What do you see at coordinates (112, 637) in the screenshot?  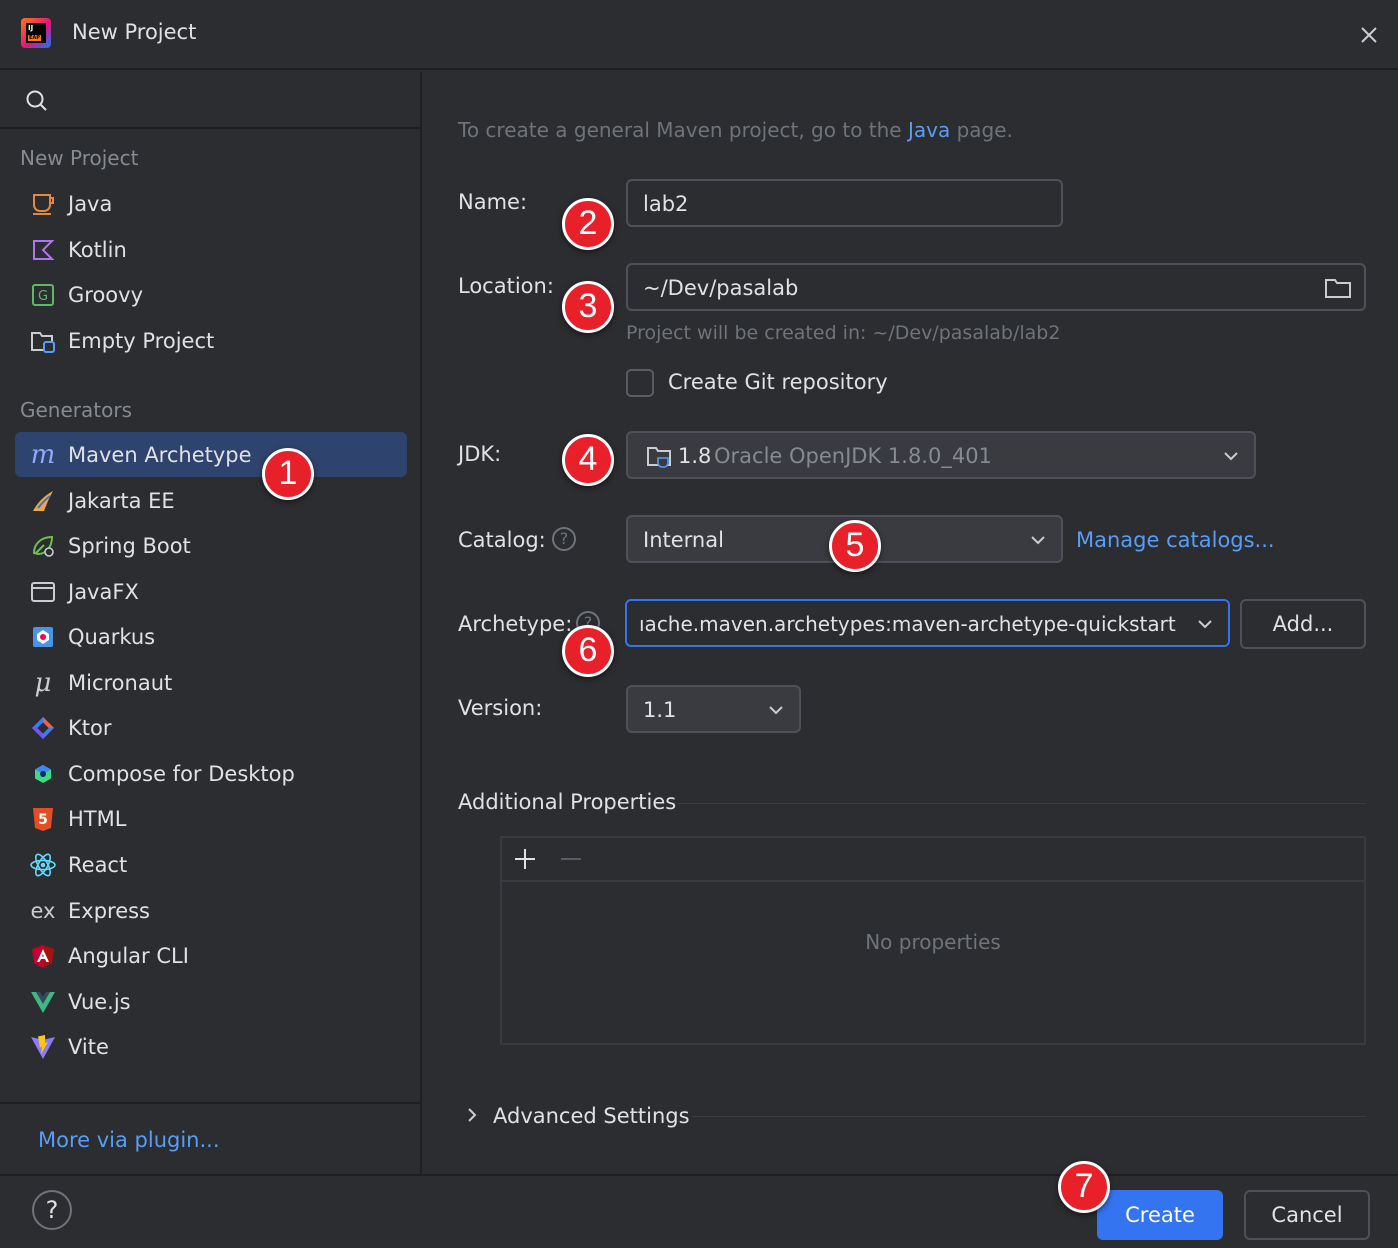 I see `sidebar-item-label: Quarkus` at bounding box center [112, 637].